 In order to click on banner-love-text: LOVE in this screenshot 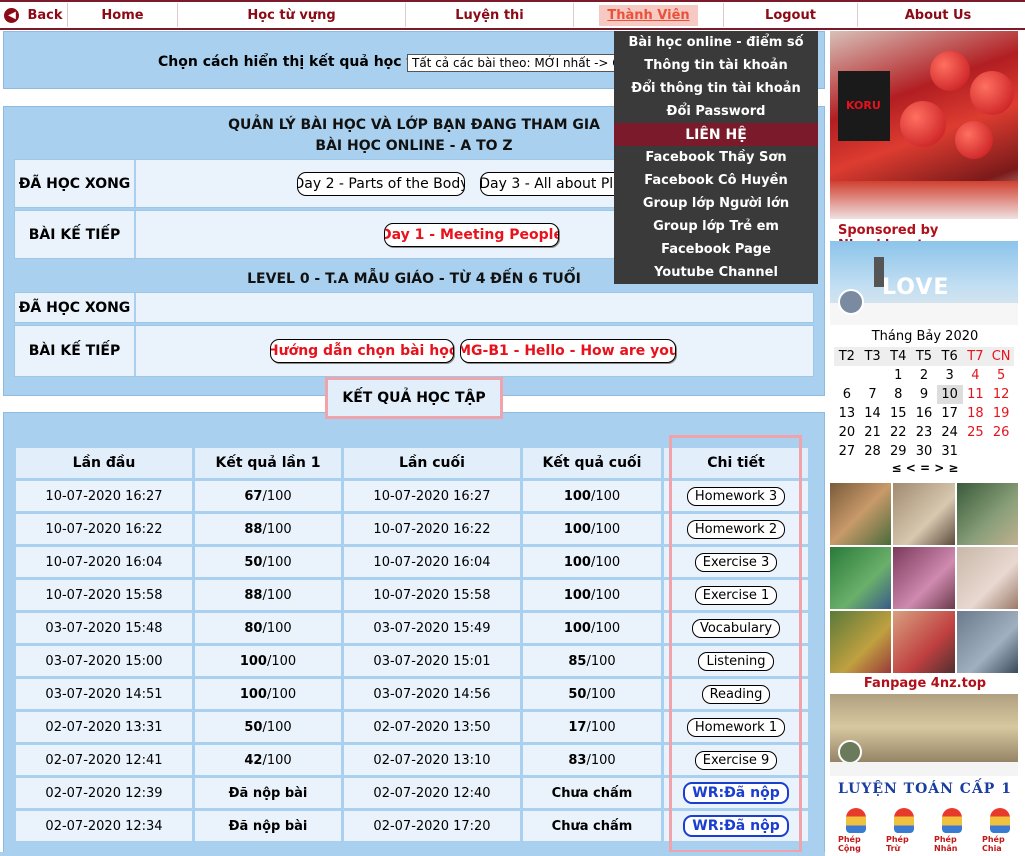, I will do `click(916, 287)`.